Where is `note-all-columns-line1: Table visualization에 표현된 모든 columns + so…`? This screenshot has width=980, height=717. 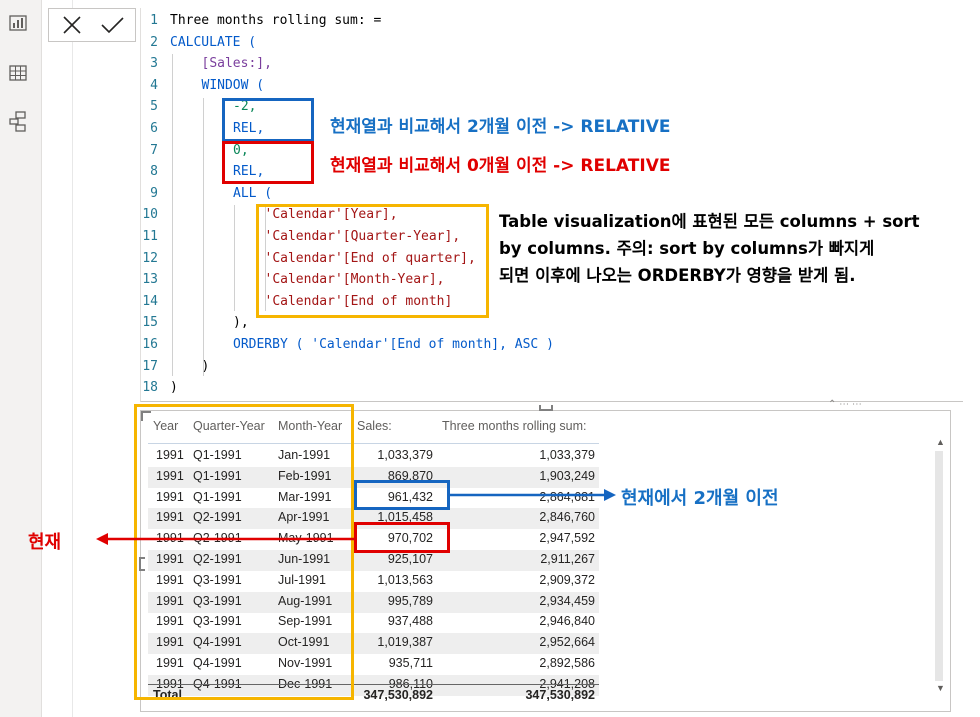 note-all-columns-line1: Table visualization에 표현된 모든 columns + so… is located at coordinates (709, 221).